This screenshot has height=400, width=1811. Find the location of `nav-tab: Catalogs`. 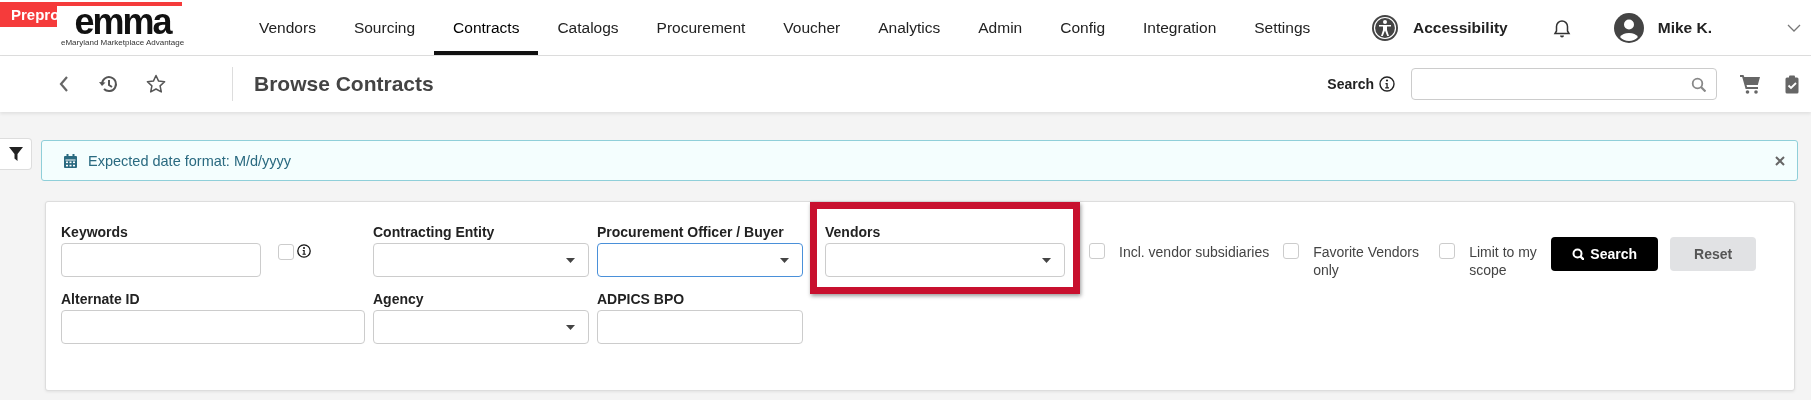

nav-tab: Catalogs is located at coordinates (588, 27).